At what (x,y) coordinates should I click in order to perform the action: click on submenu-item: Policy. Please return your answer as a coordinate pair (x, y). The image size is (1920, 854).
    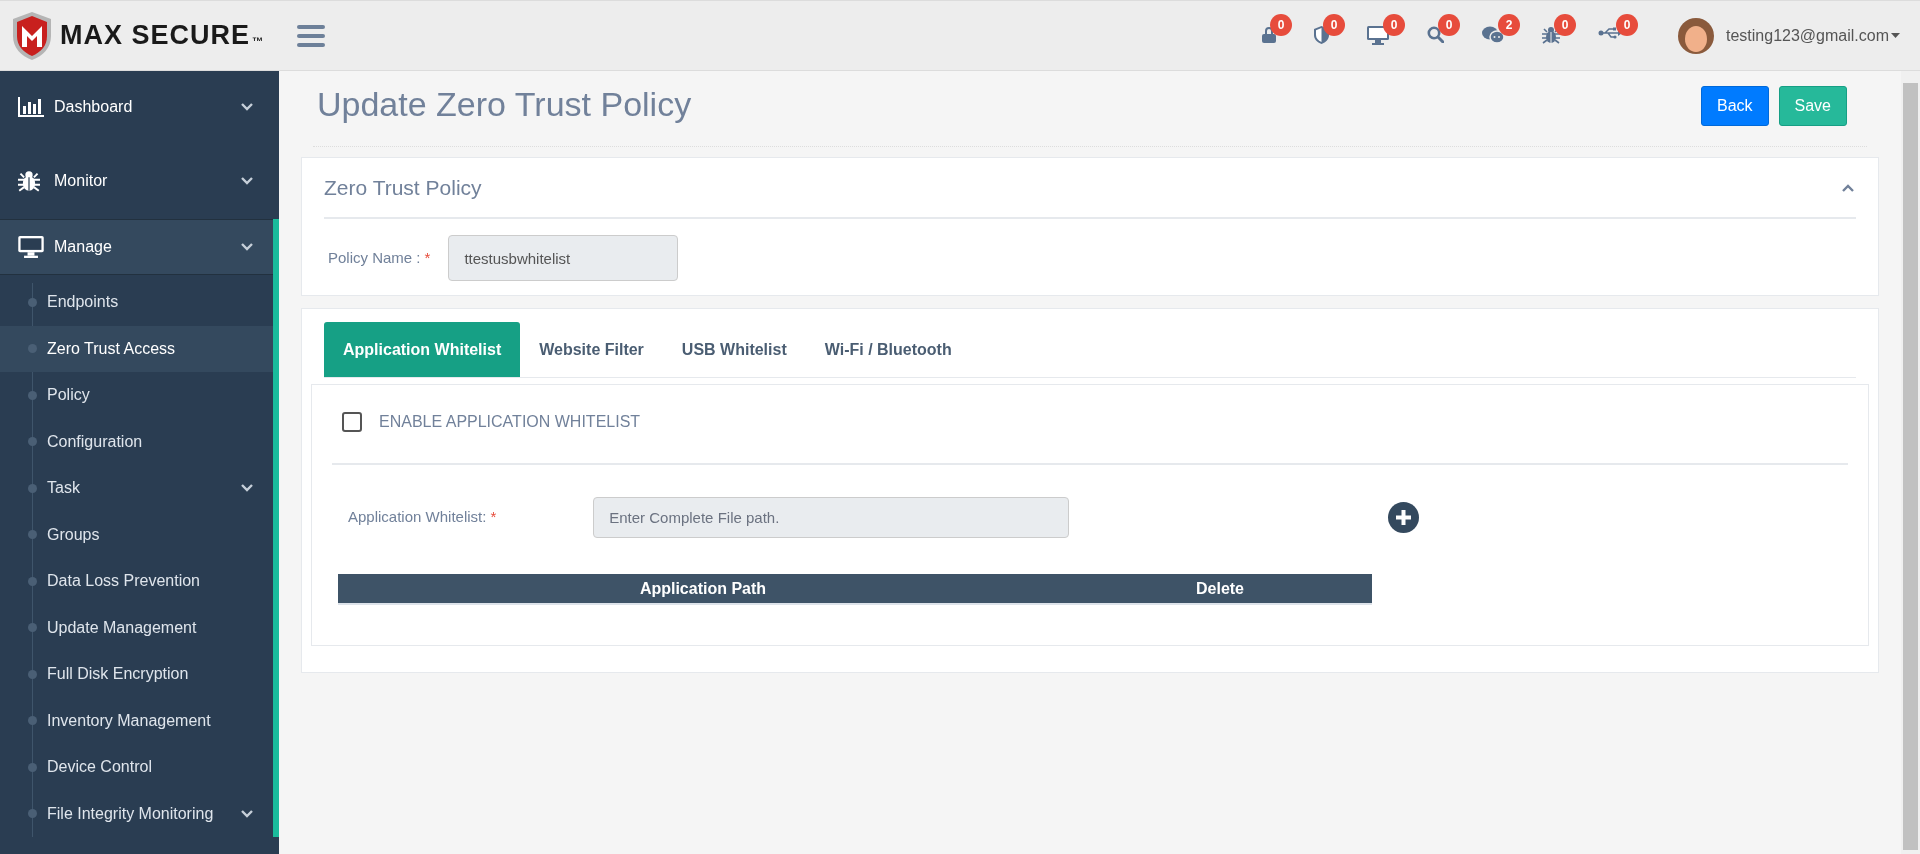
    Looking at the image, I should click on (136, 395).